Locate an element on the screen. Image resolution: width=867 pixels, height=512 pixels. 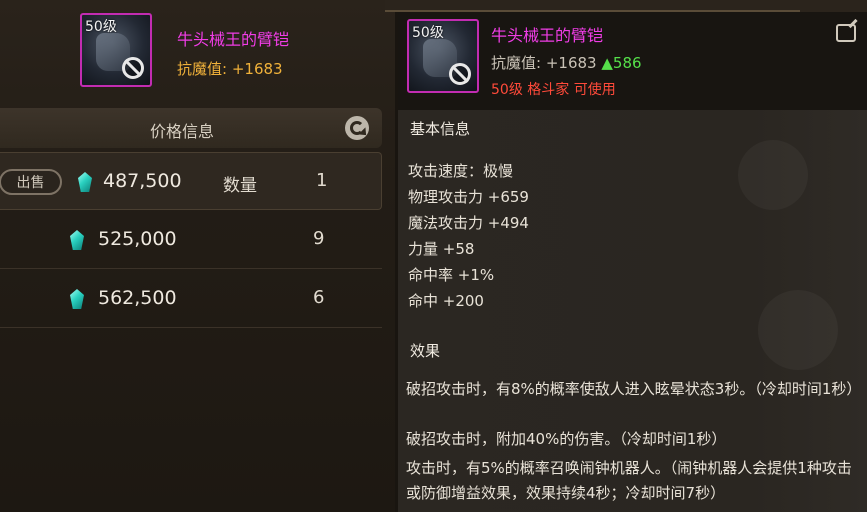
effect-line: 破招攻击时，附加40%的伤害。（冷却时间1秒） is located at coordinates (566, 439).